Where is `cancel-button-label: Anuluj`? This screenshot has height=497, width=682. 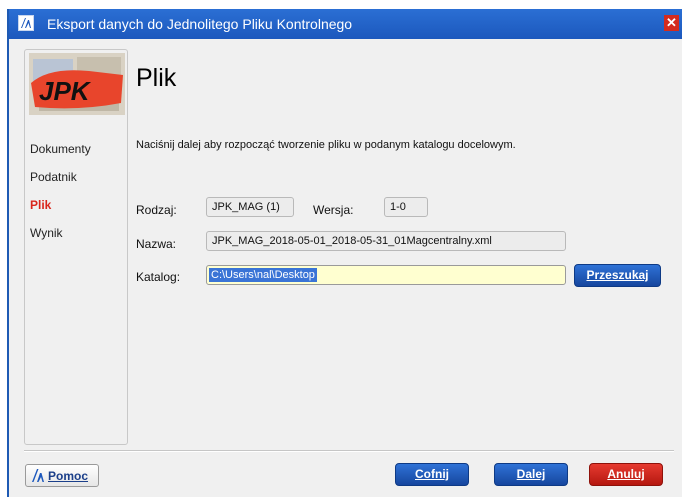 cancel-button-label: Anuluj is located at coordinates (625, 474).